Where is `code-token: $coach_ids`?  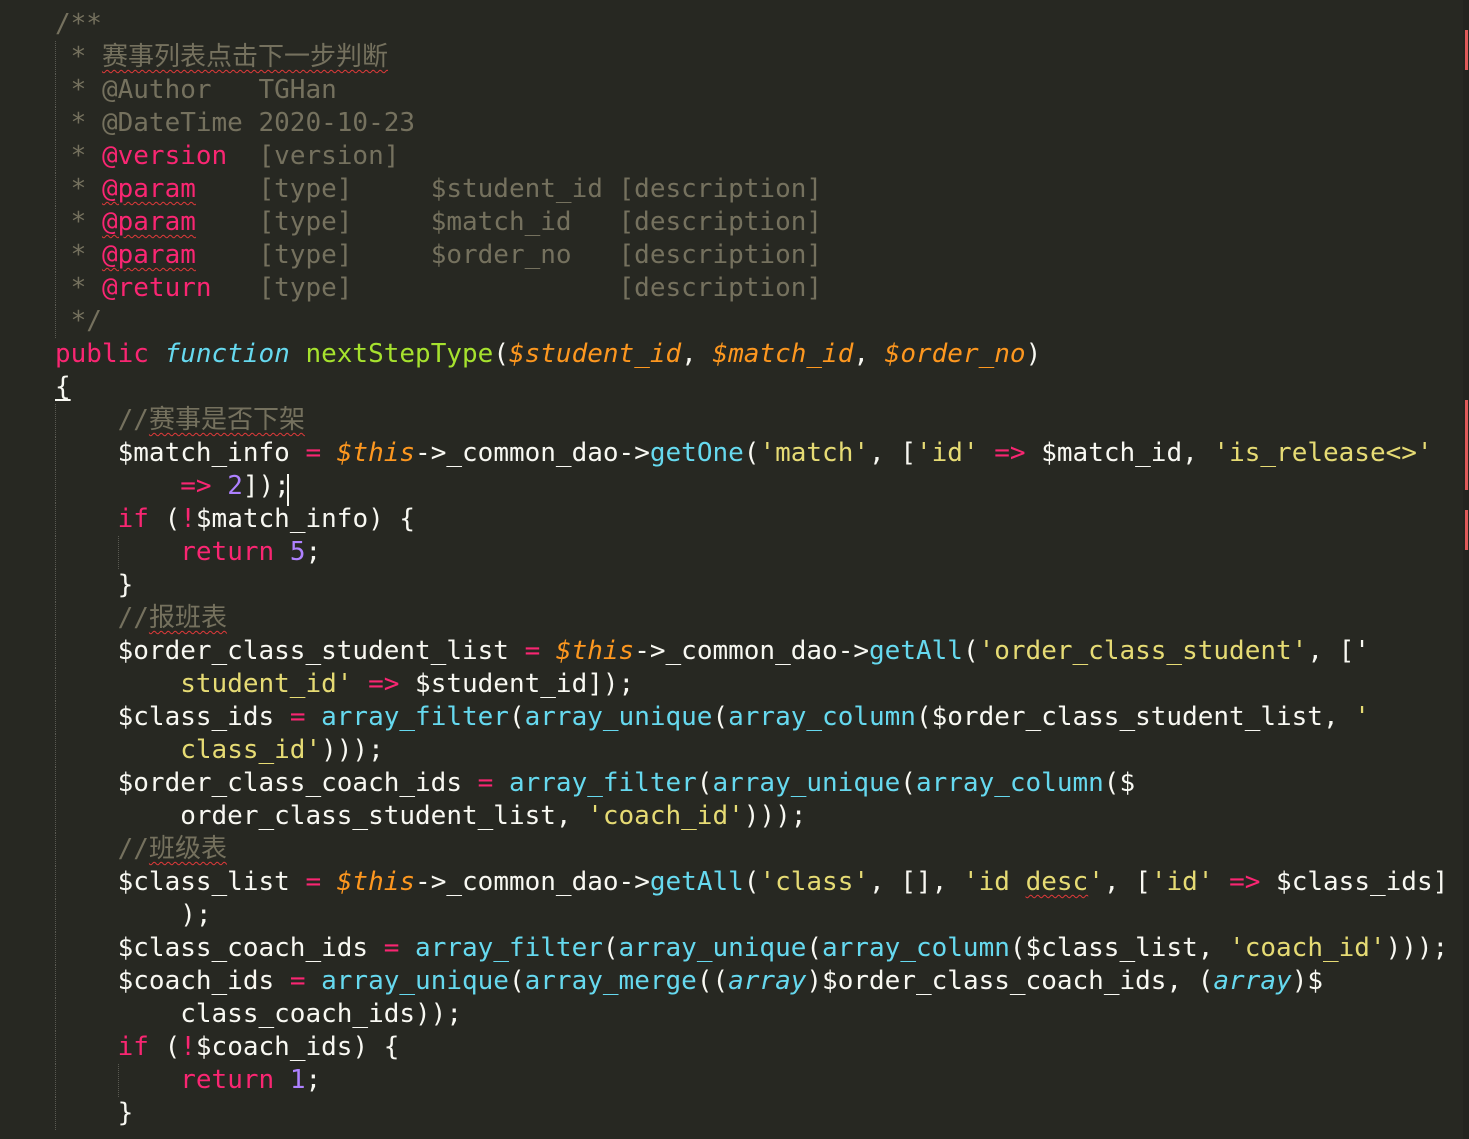
code-token: $coach_ids is located at coordinates (172, 981).